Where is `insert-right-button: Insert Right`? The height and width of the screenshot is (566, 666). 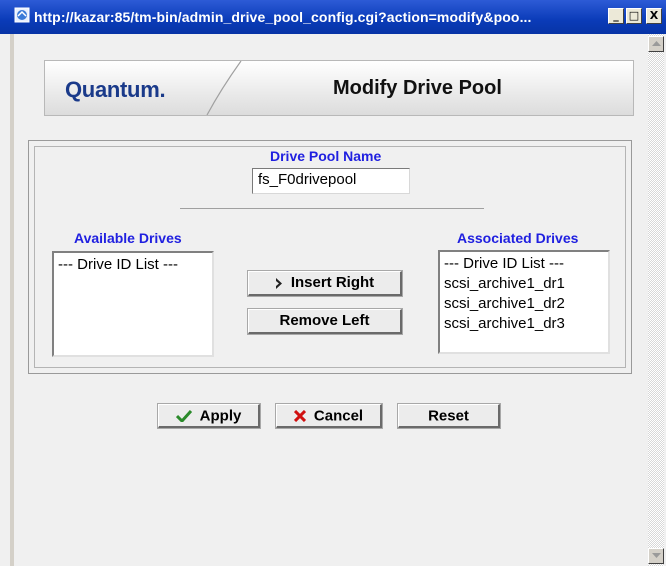
insert-right-button: Insert Right is located at coordinates (325, 283).